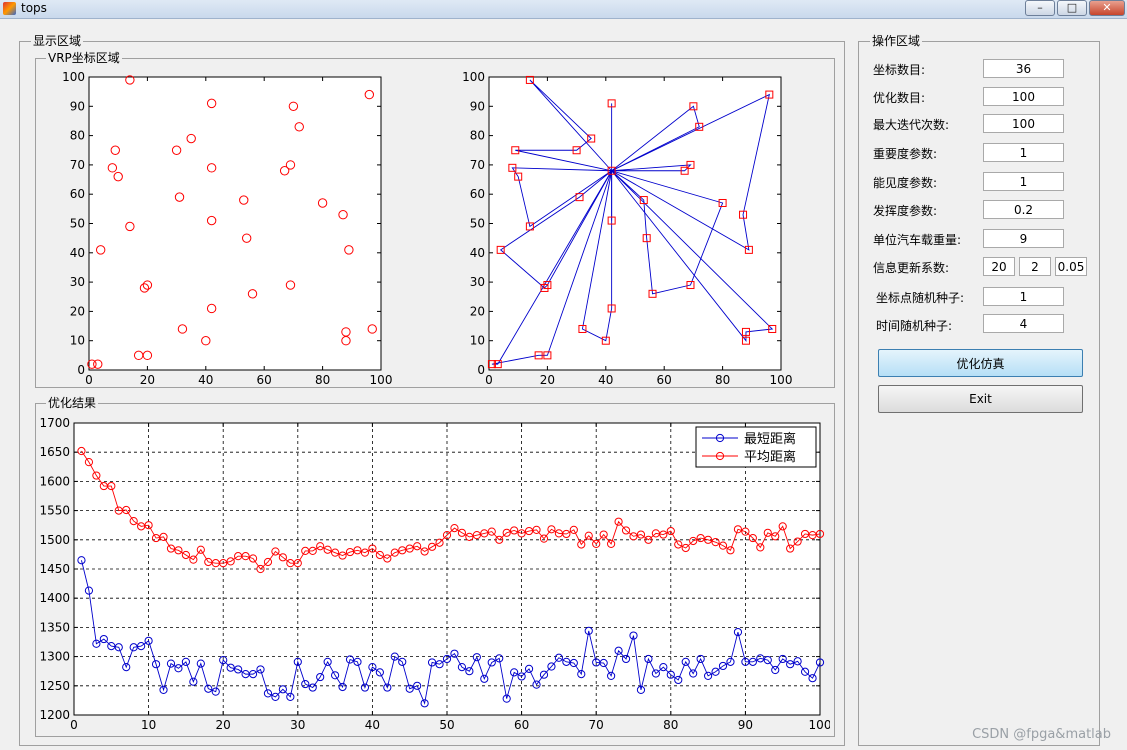 The image size is (1127, 750). What do you see at coordinates (54, 715) in the screenshot?
I see `y-tick-label: 1200` at bounding box center [54, 715].